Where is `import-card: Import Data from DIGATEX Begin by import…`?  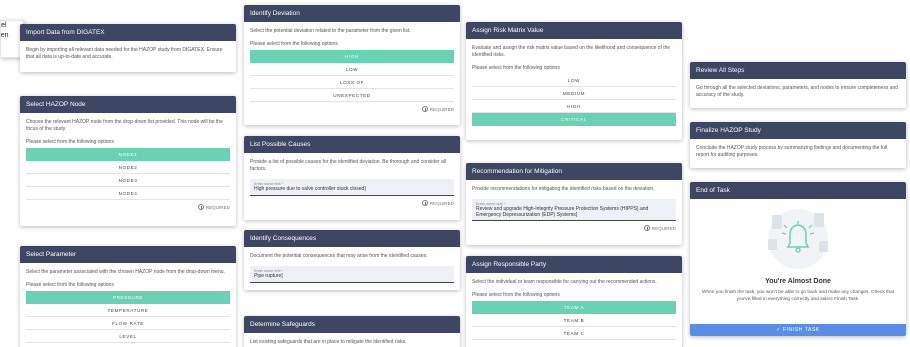
import-card: Import Data from DIGATEX Begin by import… is located at coordinates (128, 48).